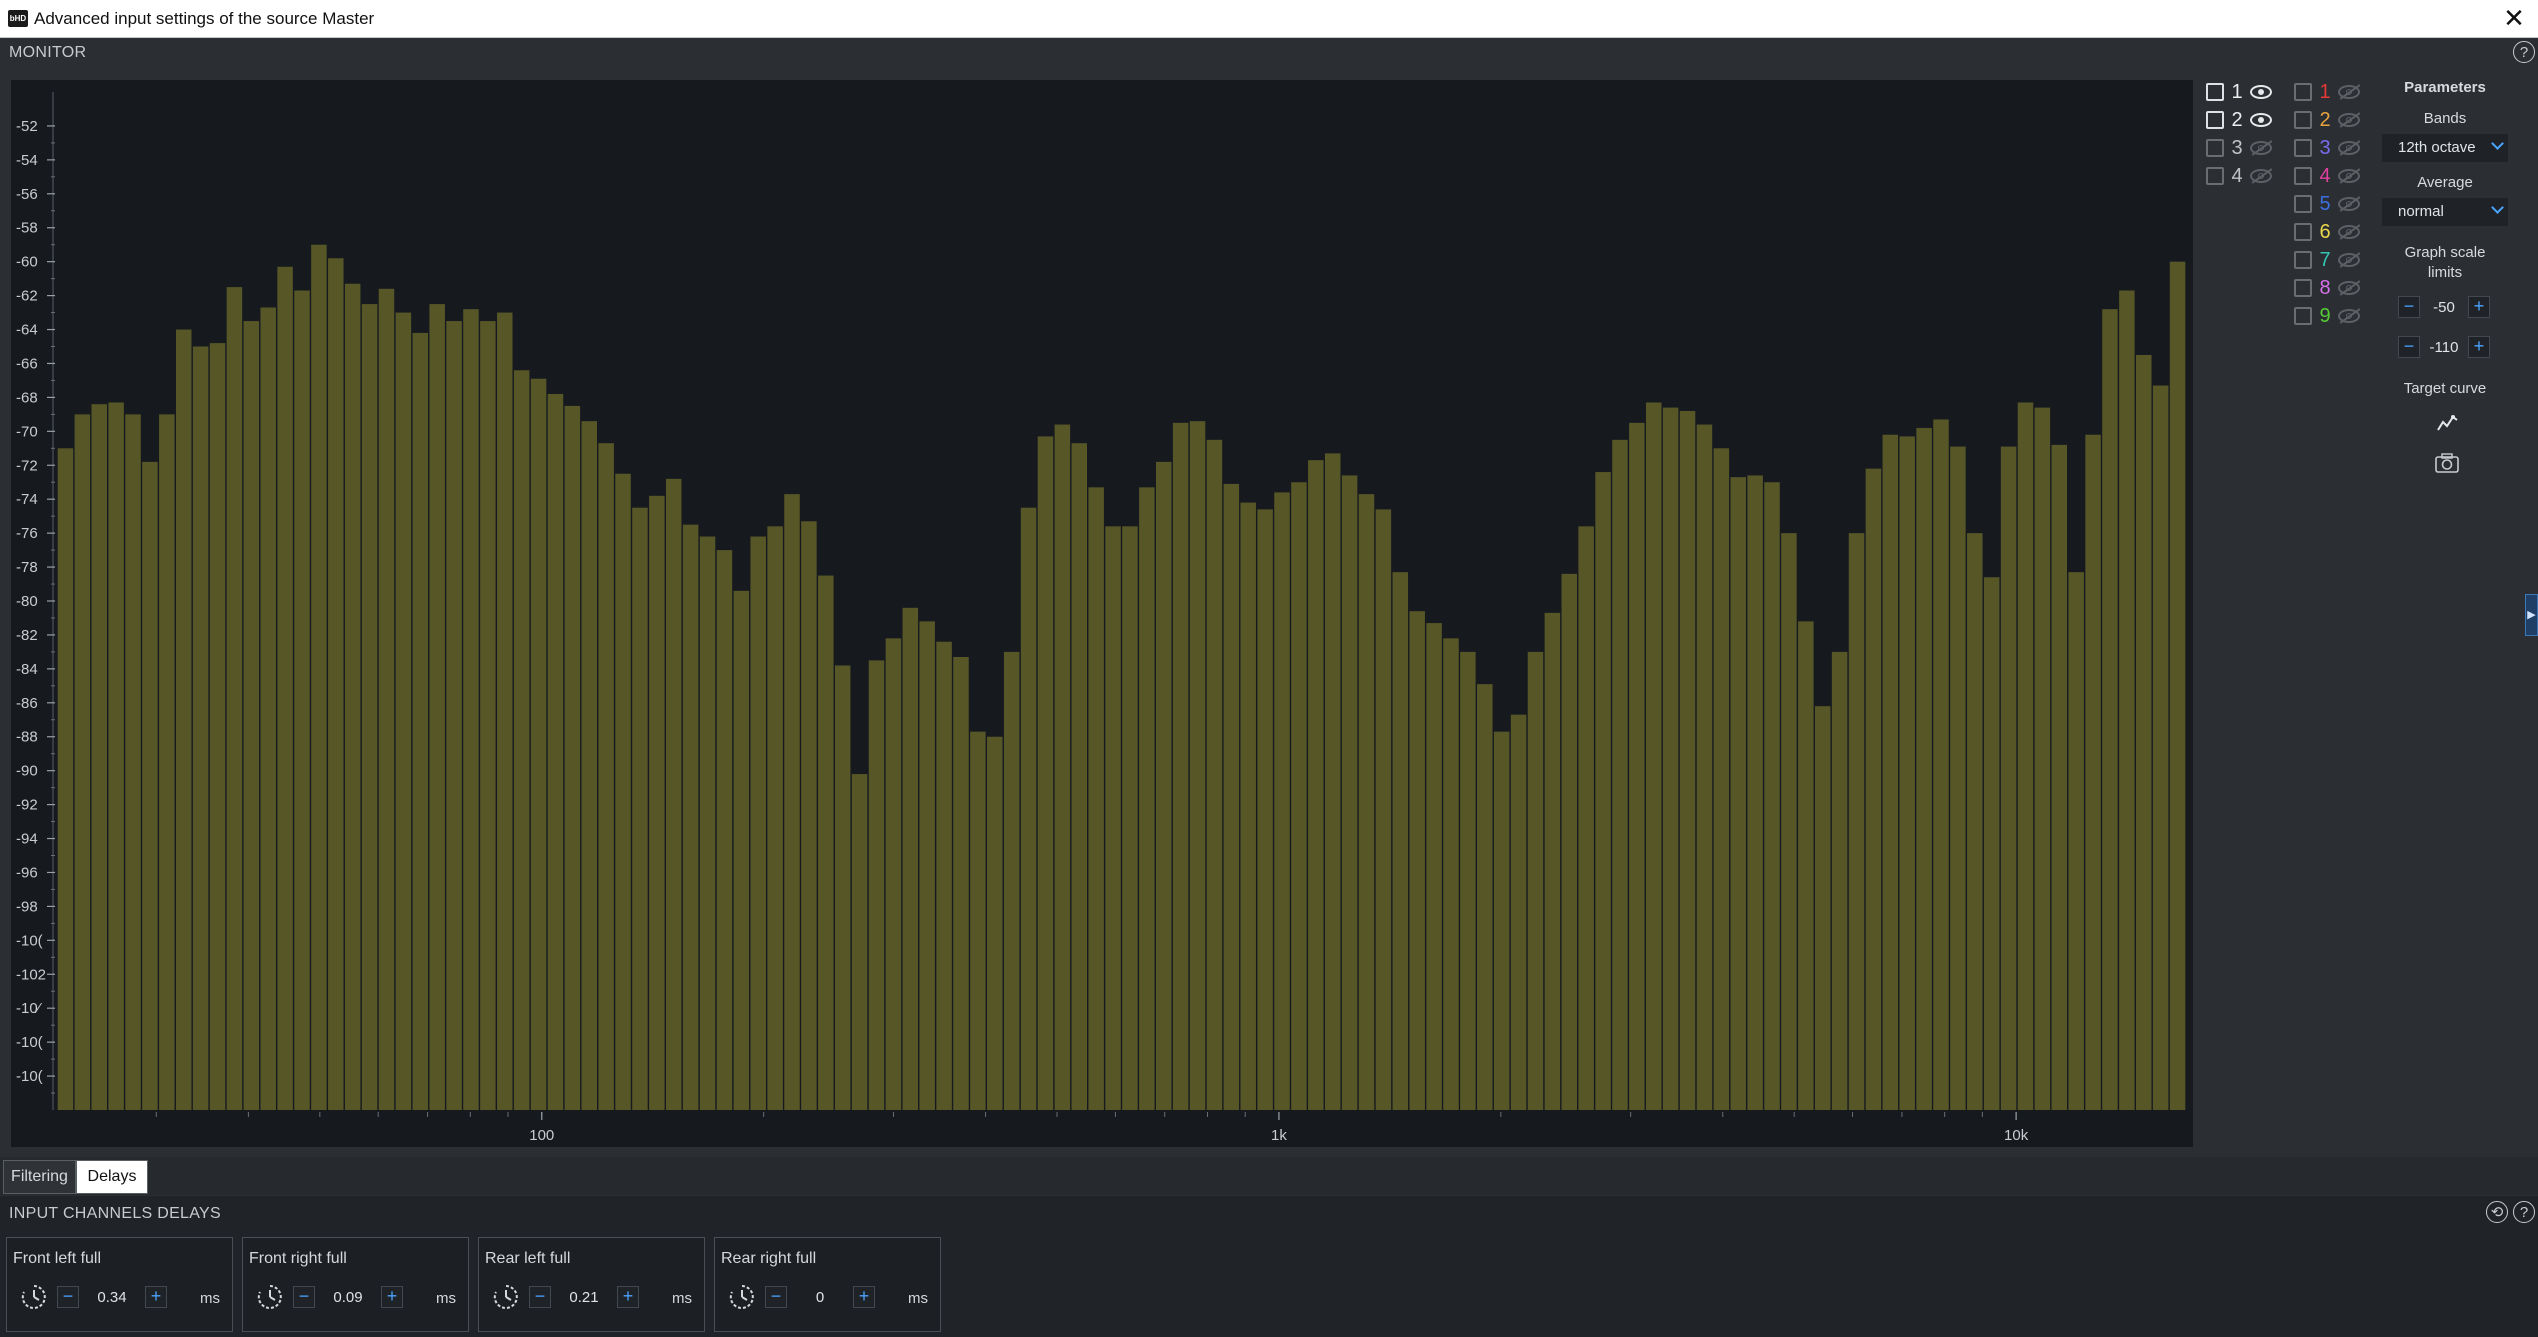 Image resolution: width=2538 pixels, height=1337 pixels. Describe the element at coordinates (769, 1258) in the screenshot. I see `delay-channel-label: Rear right full` at that location.